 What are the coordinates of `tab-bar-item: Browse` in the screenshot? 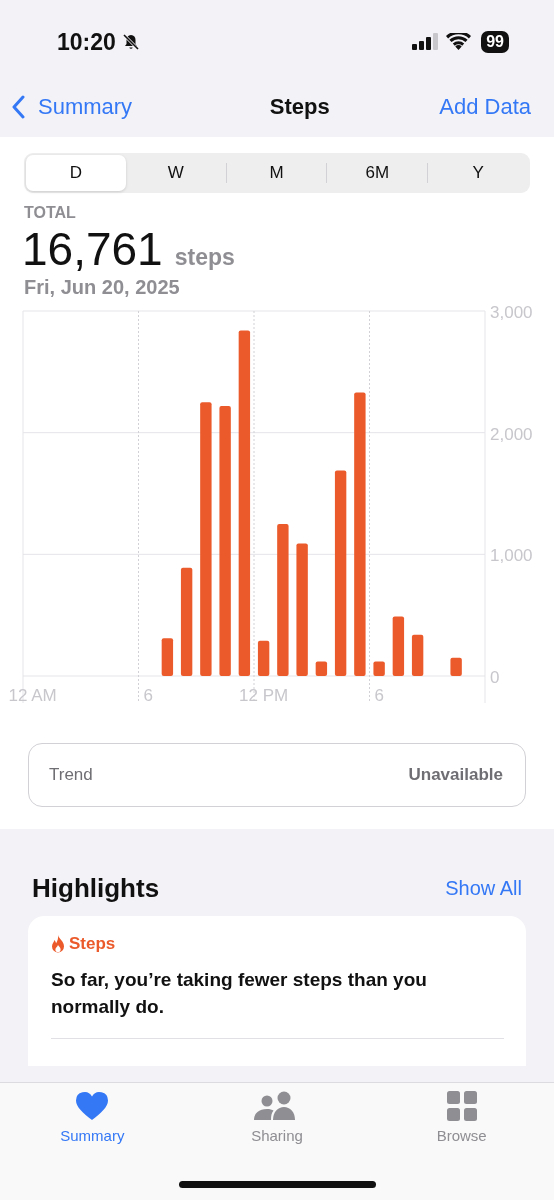 It's located at (461, 1117).